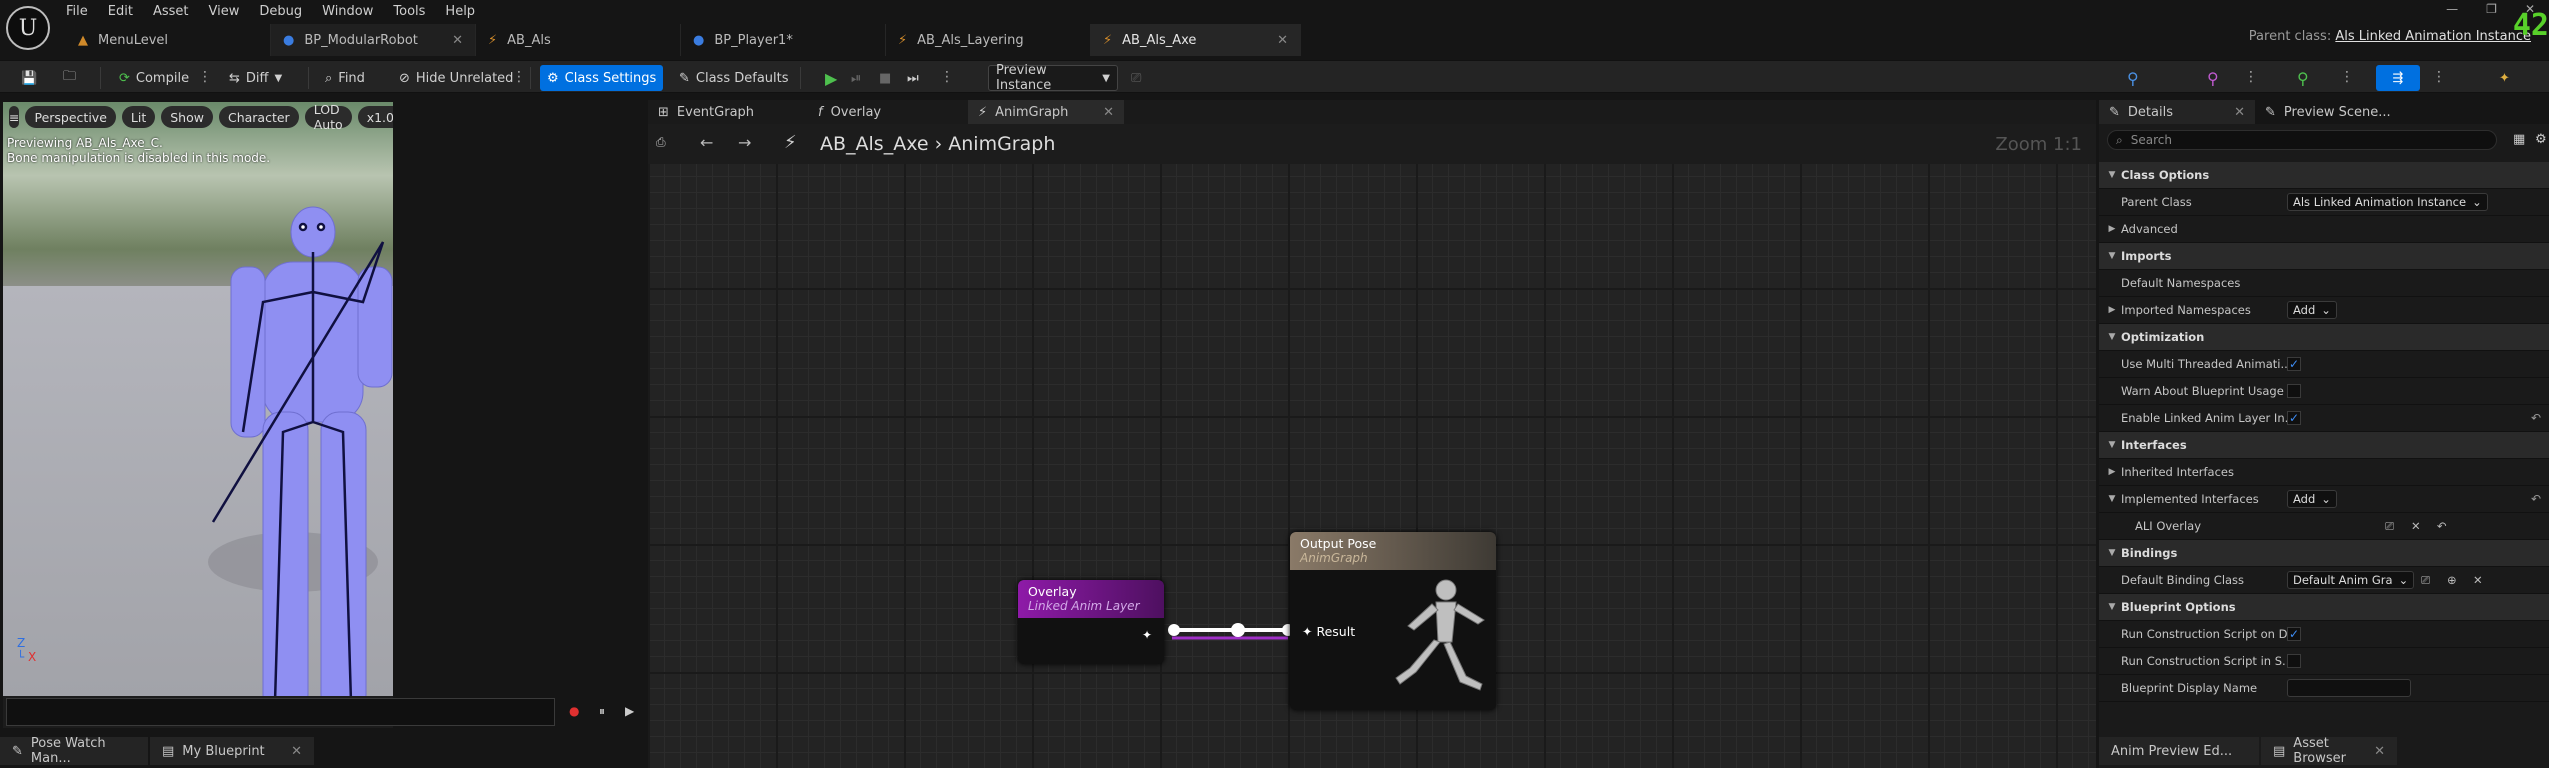 The image size is (2549, 768). What do you see at coordinates (1328, 631) in the screenshot?
I see `result-pin: ✦ Result` at bounding box center [1328, 631].